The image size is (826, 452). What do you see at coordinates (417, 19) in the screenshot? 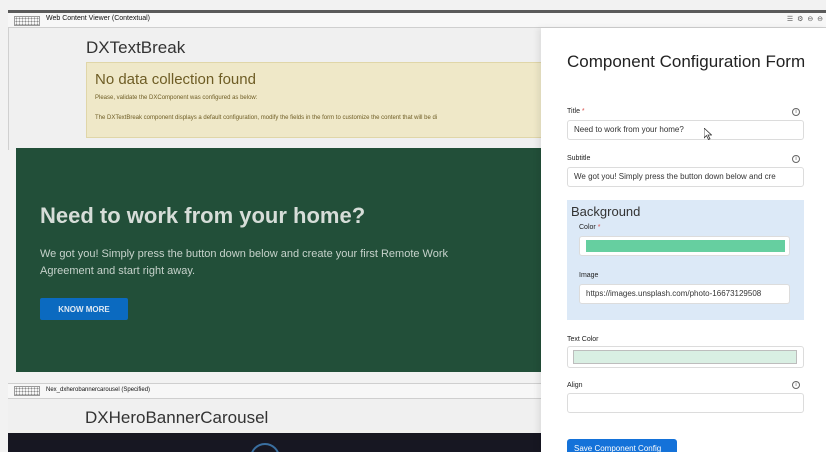
I see `portlet-header: Web Content Viewer (Contextual) ☰ ⚙ ⊖ ⊖` at bounding box center [417, 19].